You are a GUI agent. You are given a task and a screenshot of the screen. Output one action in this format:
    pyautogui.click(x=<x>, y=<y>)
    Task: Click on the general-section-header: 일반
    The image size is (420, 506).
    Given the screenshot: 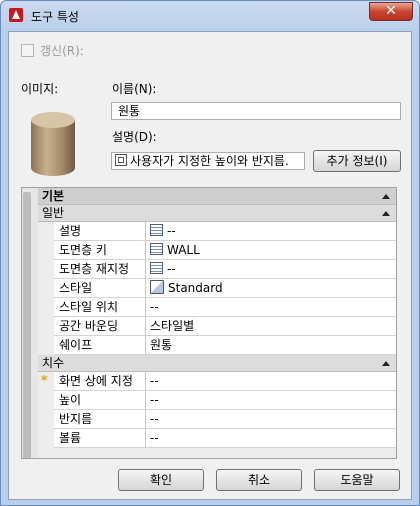 What is the action you would take?
    pyautogui.click(x=217, y=213)
    